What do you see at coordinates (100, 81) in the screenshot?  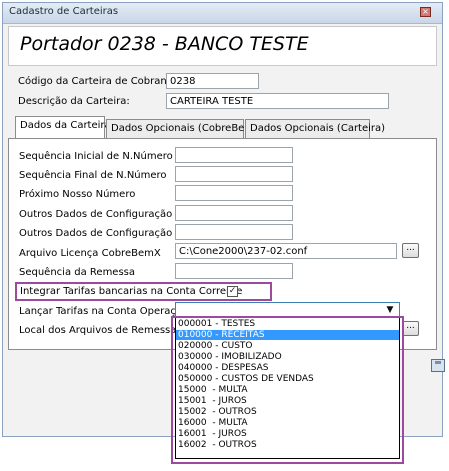 I see `codigo-label: Código da Carteira de Cobrança:` at bounding box center [100, 81].